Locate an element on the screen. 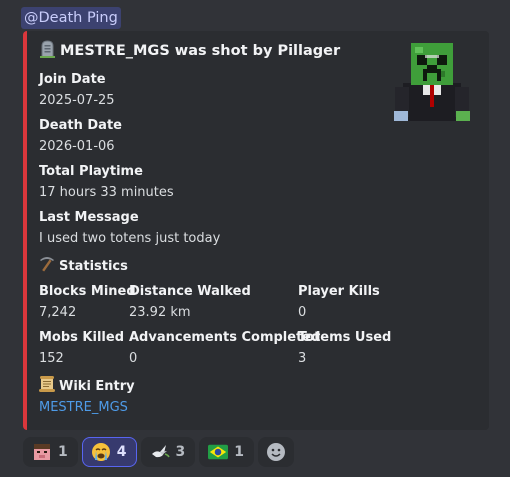 This screenshot has height=477, width=510. reaction-pig-face: 1 is located at coordinates (50, 452).